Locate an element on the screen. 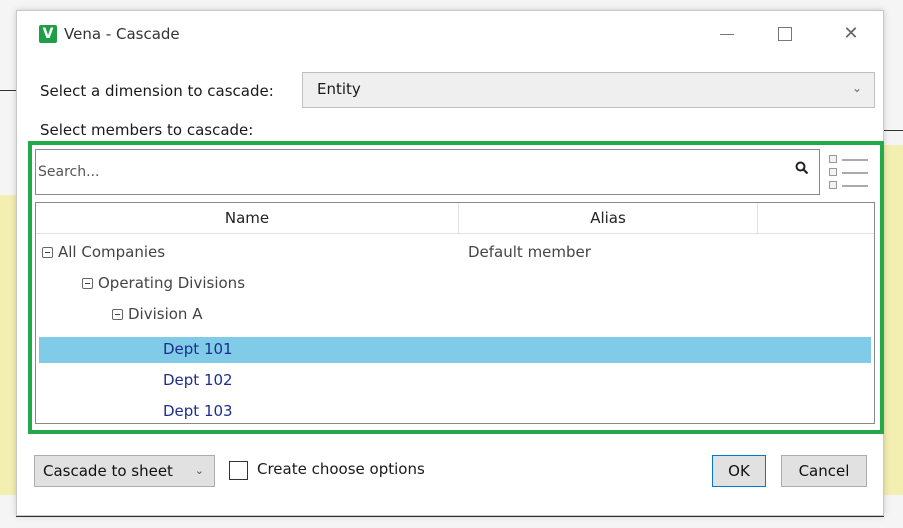 This screenshot has height=528, width=903. dimension-selected-value: Entity is located at coordinates (339, 89).